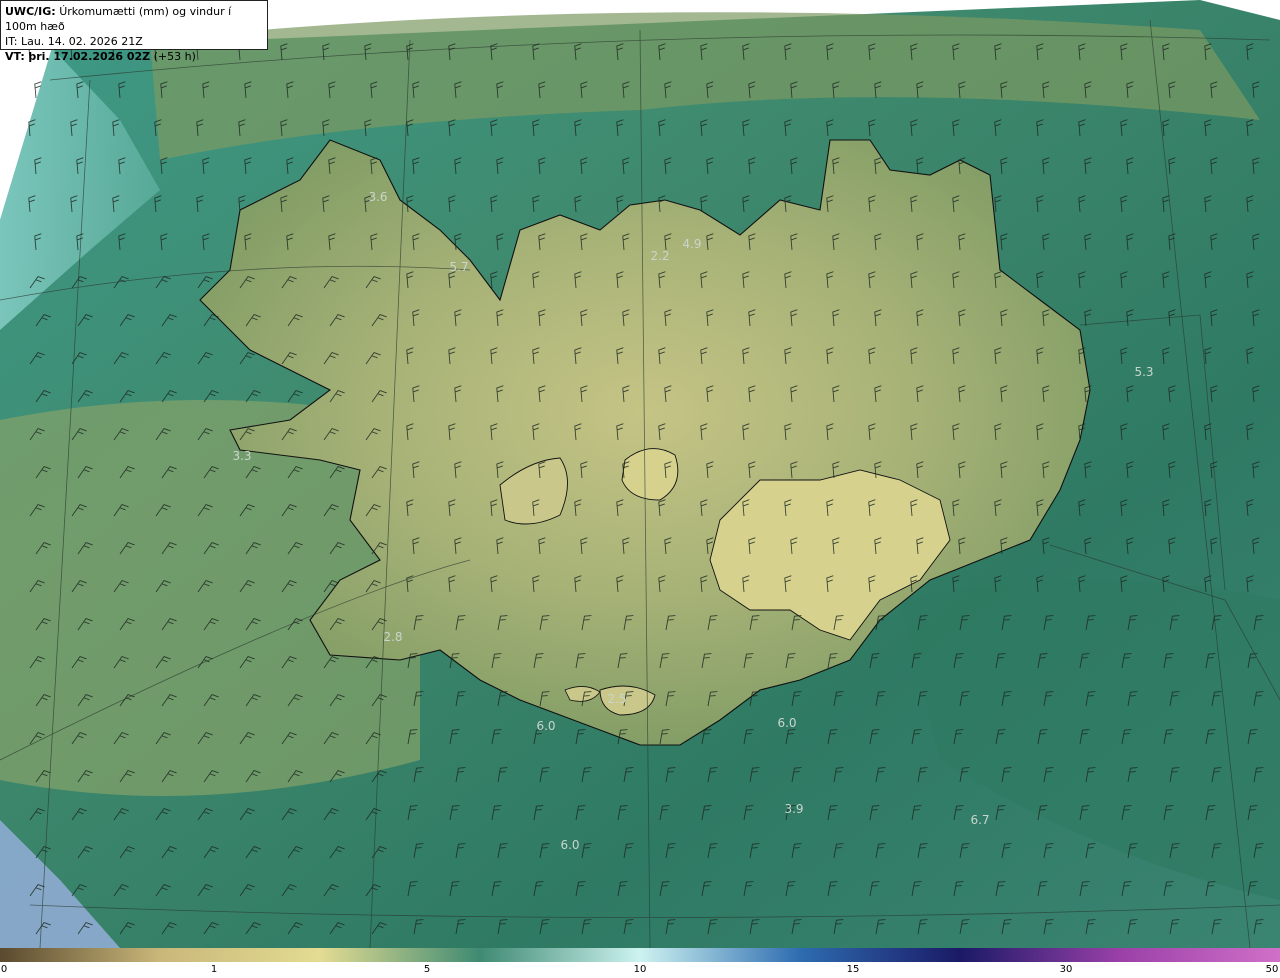 Image resolution: width=1280 pixels, height=978 pixels. Describe the element at coordinates (30, 11) in the screenshot. I see `model-label: UWC/IG:` at that location.